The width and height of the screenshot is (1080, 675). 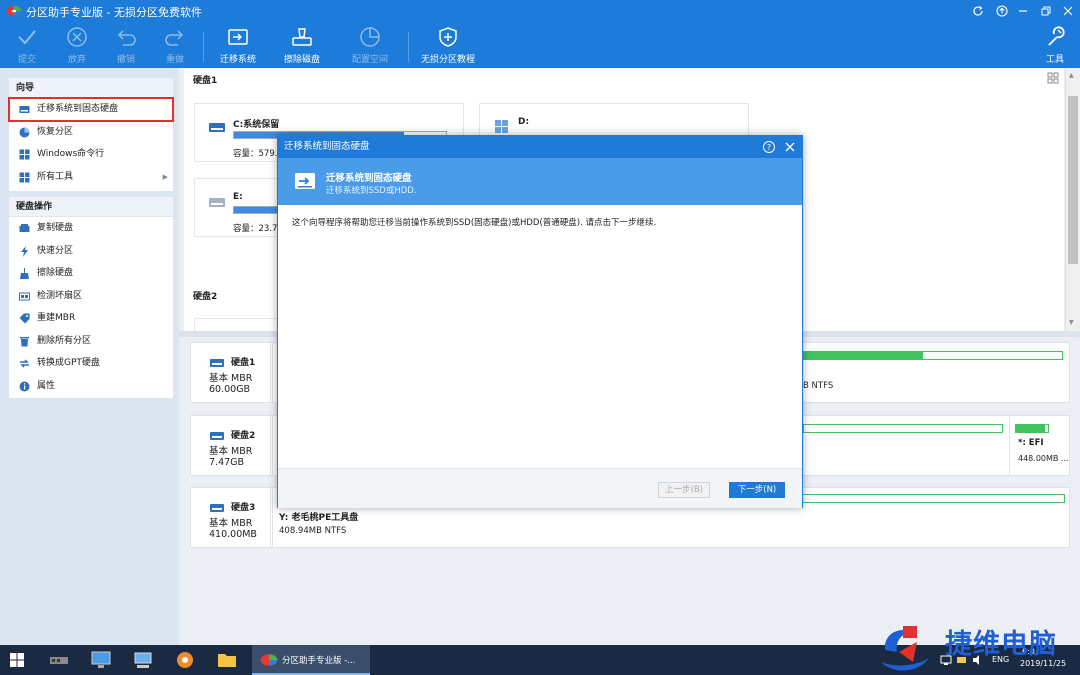 I want to click on vertical-scrollbar: ▲ ▼, so click(x=1072, y=199).